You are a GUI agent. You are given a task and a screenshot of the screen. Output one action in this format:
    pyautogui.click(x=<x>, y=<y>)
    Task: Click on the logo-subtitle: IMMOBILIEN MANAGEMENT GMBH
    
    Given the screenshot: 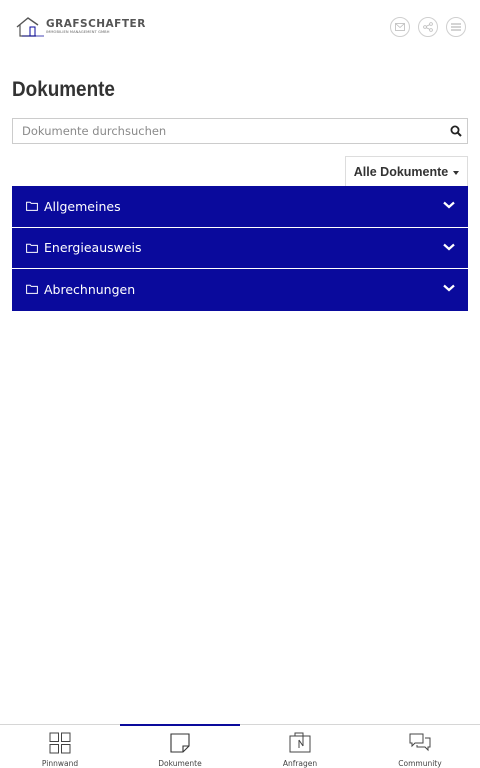 What is the action you would take?
    pyautogui.click(x=78, y=32)
    